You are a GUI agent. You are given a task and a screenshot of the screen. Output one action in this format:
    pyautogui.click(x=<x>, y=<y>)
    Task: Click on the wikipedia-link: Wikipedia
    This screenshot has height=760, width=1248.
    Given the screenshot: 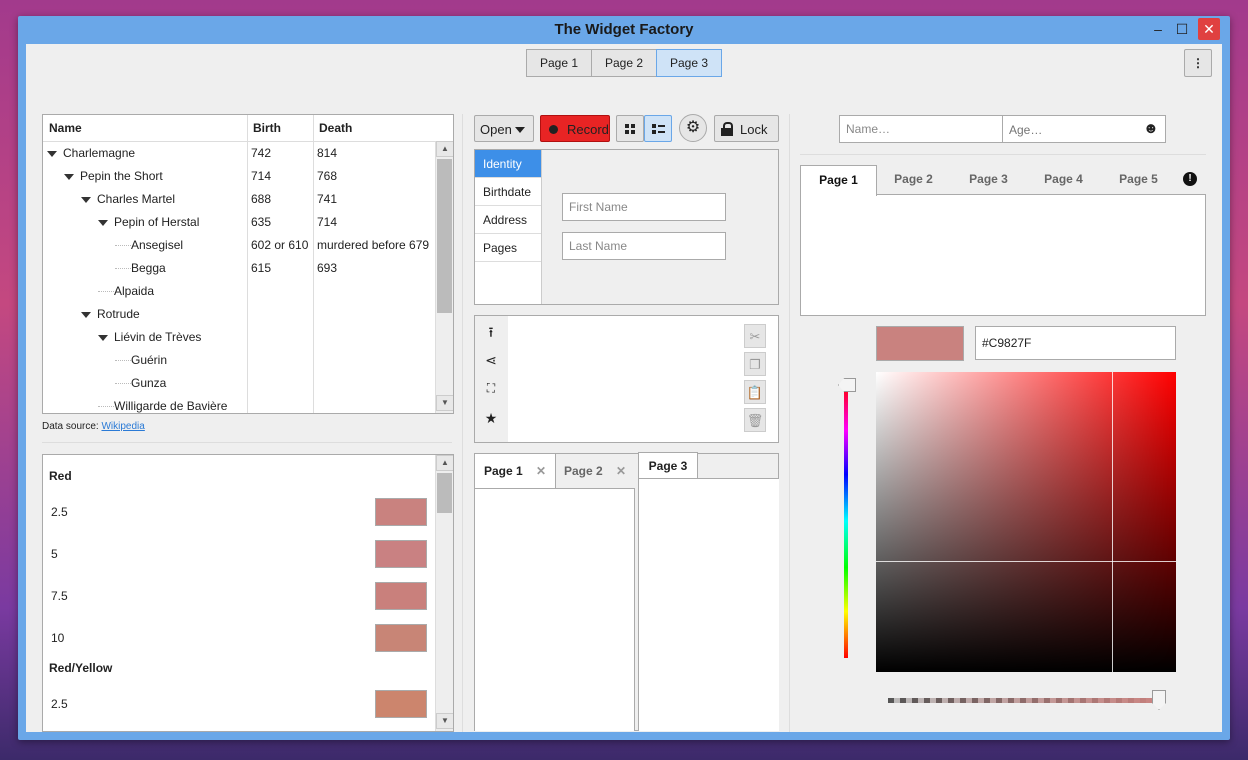 What is the action you would take?
    pyautogui.click(x=122, y=426)
    